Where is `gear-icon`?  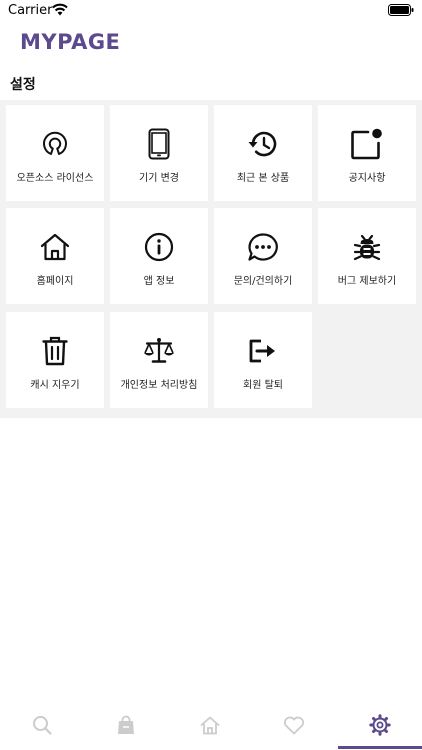
gear-icon is located at coordinates (380, 725).